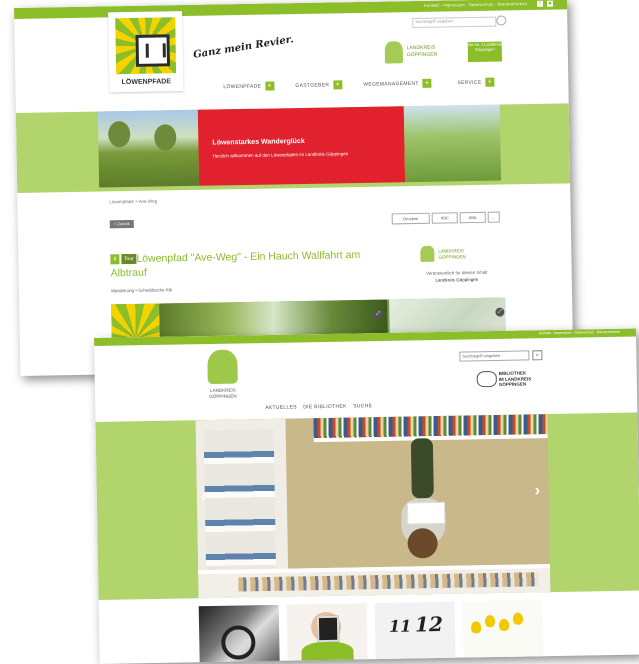  Describe the element at coordinates (415, 632) in the screenshot. I see `teaser-opening-hours-image: 11 12` at that location.